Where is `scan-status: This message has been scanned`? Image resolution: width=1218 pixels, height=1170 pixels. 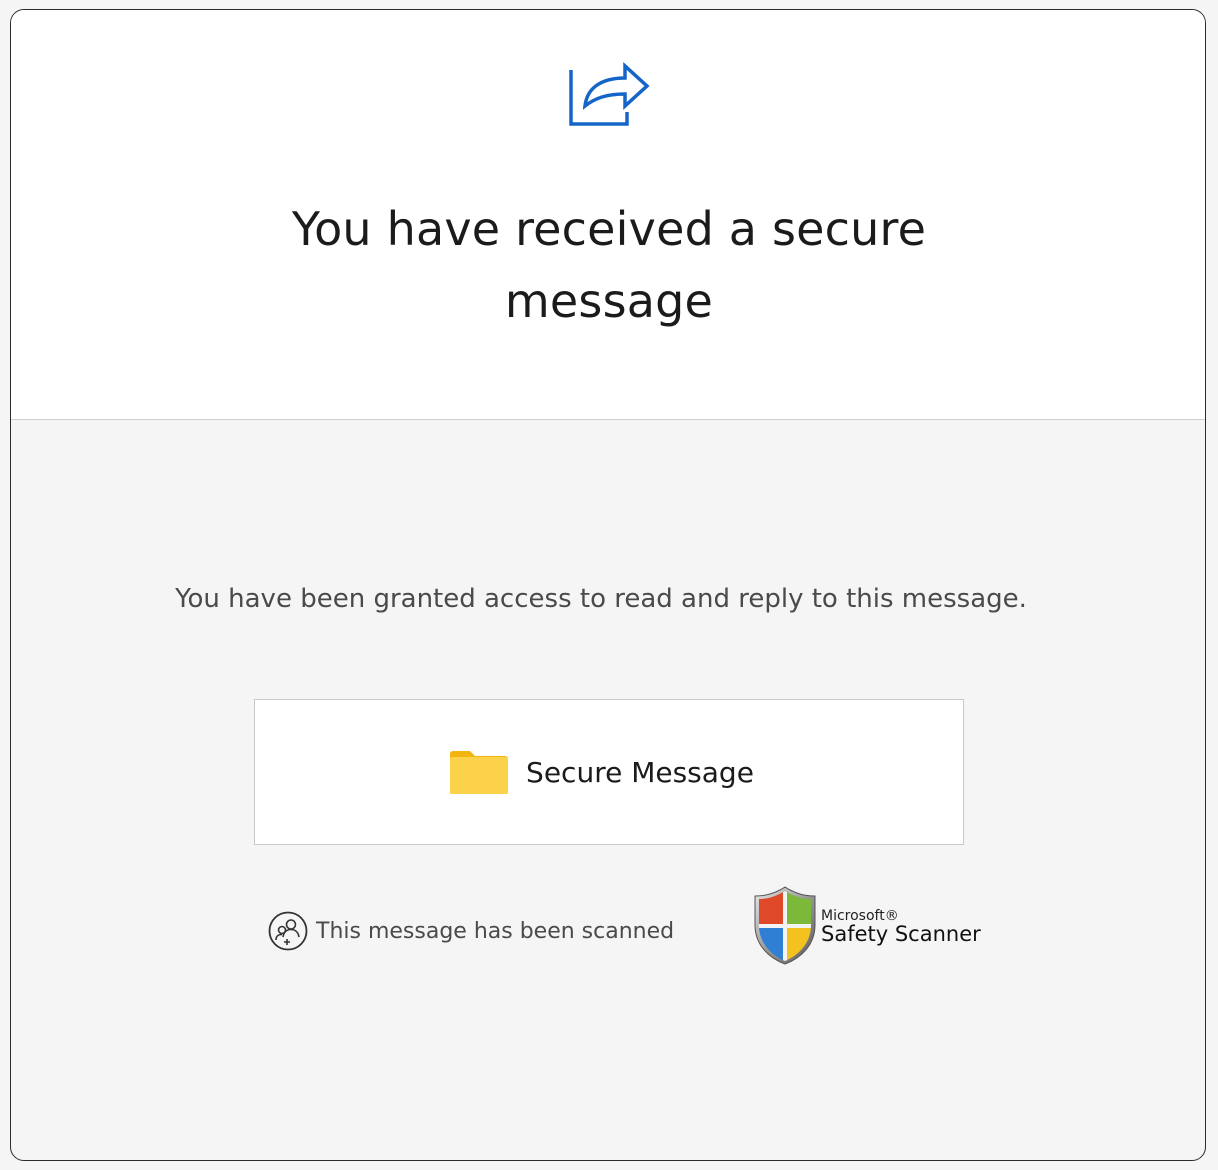
scan-status: This message has been scanned is located at coordinates (471, 931).